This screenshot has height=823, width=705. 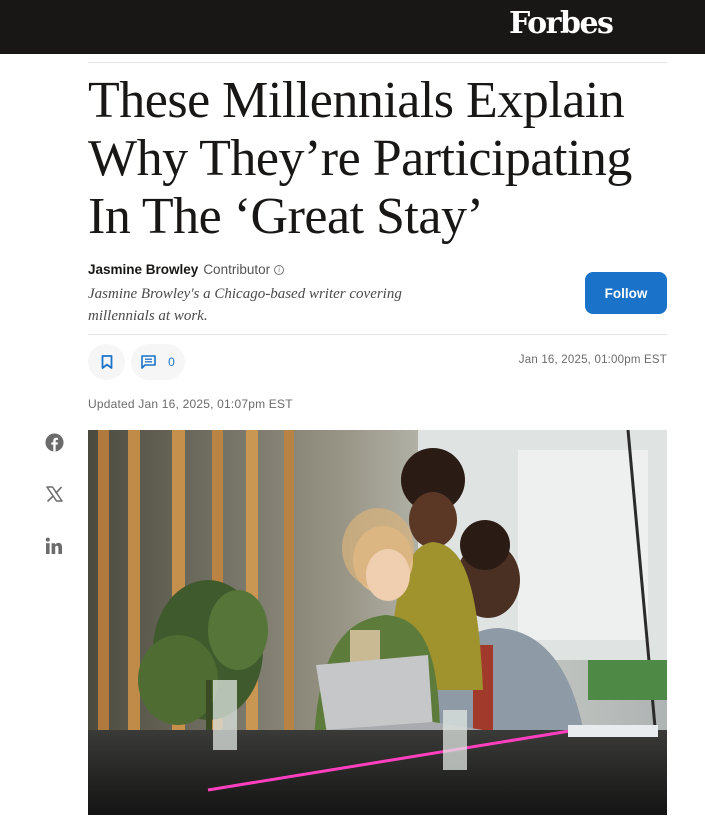 What do you see at coordinates (237, 269) in the screenshot?
I see `author-role: Contributor` at bounding box center [237, 269].